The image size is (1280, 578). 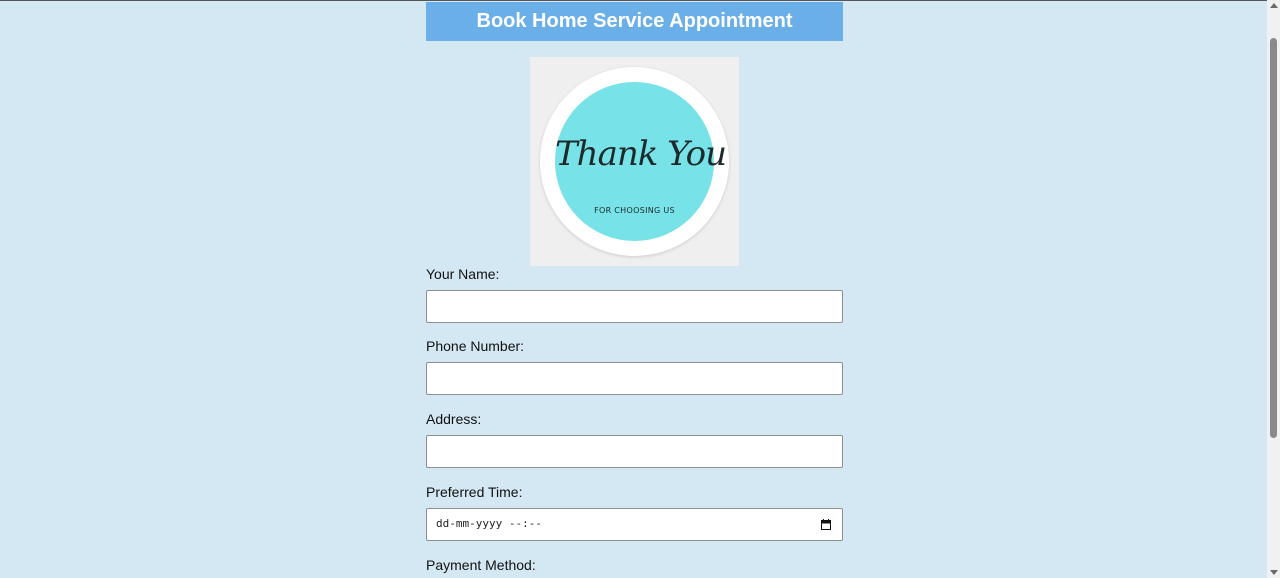 I want to click on logo-script-text: Thank You, so click(x=641, y=154).